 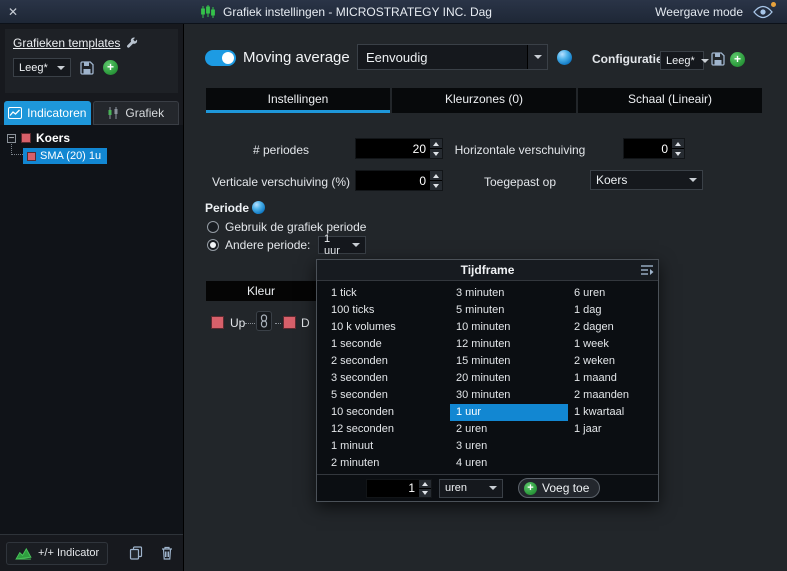 What do you see at coordinates (610, 412) in the screenshot?
I see `timeframe-option: 1 kwartaal` at bounding box center [610, 412].